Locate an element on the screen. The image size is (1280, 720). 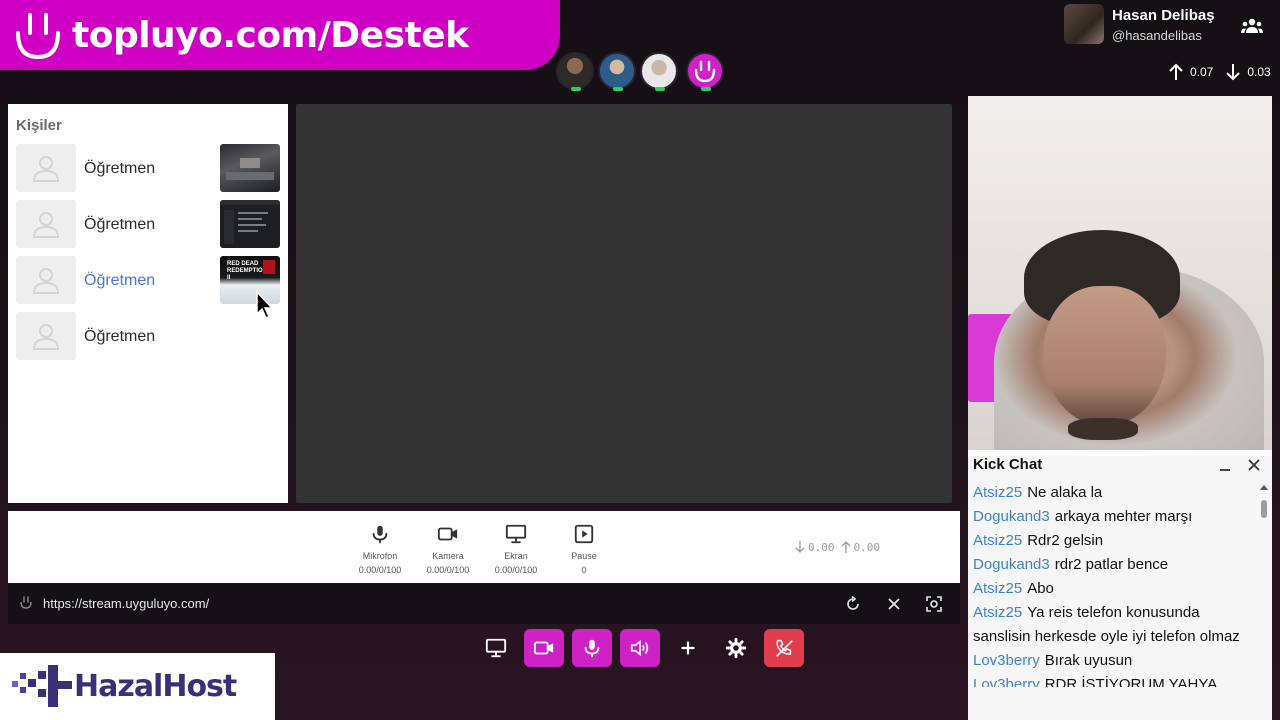
camera-icon is located at coordinates (447, 534).